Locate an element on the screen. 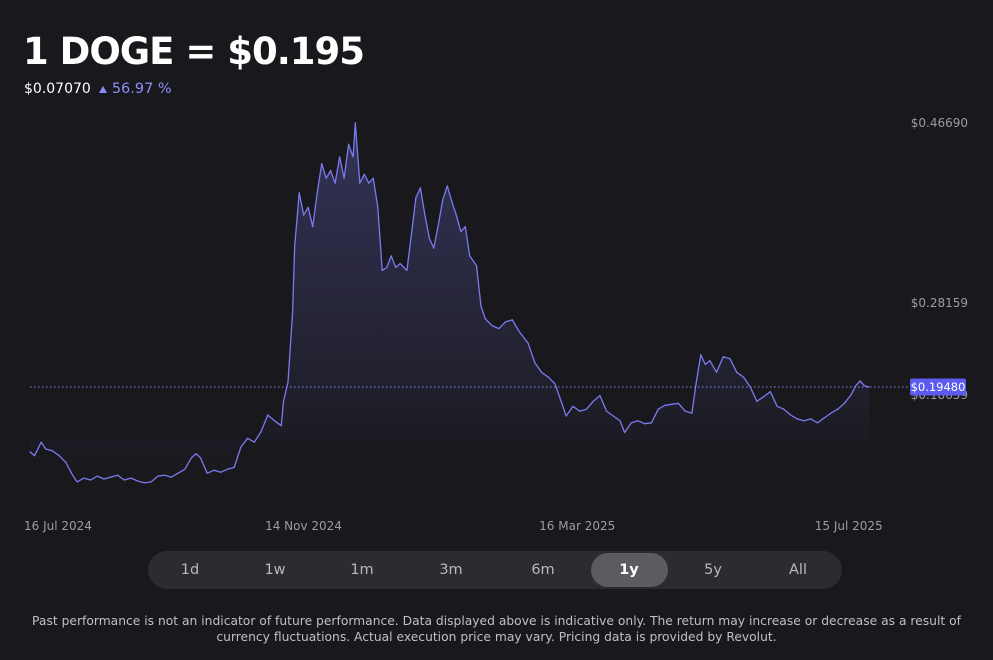  current-price-label: $0.19480 is located at coordinates (938, 387).